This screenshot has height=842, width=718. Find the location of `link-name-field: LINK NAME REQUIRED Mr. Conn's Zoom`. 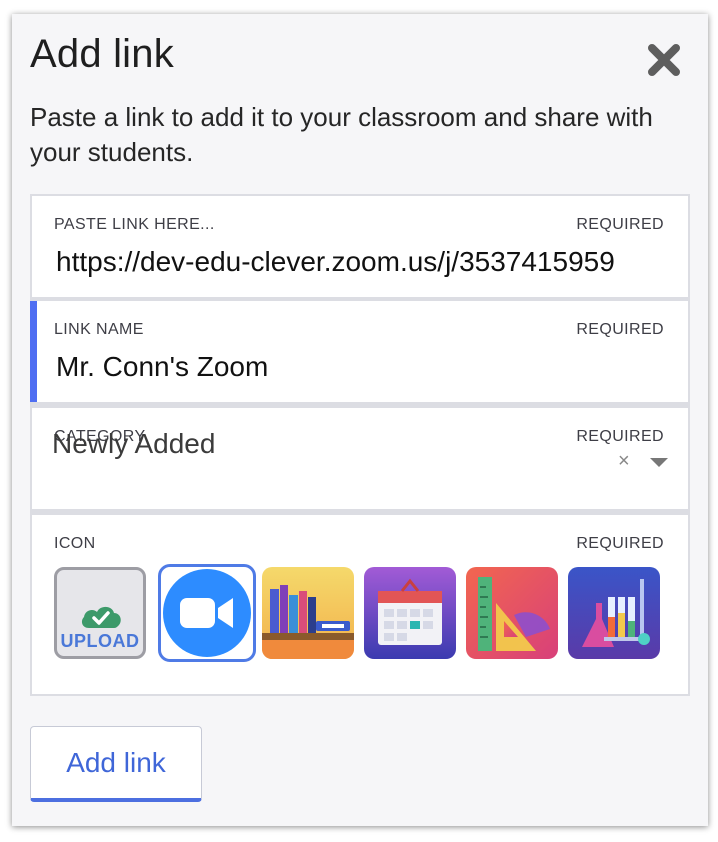

link-name-field: LINK NAME REQUIRED Mr. Conn's Zoom is located at coordinates (359, 351).